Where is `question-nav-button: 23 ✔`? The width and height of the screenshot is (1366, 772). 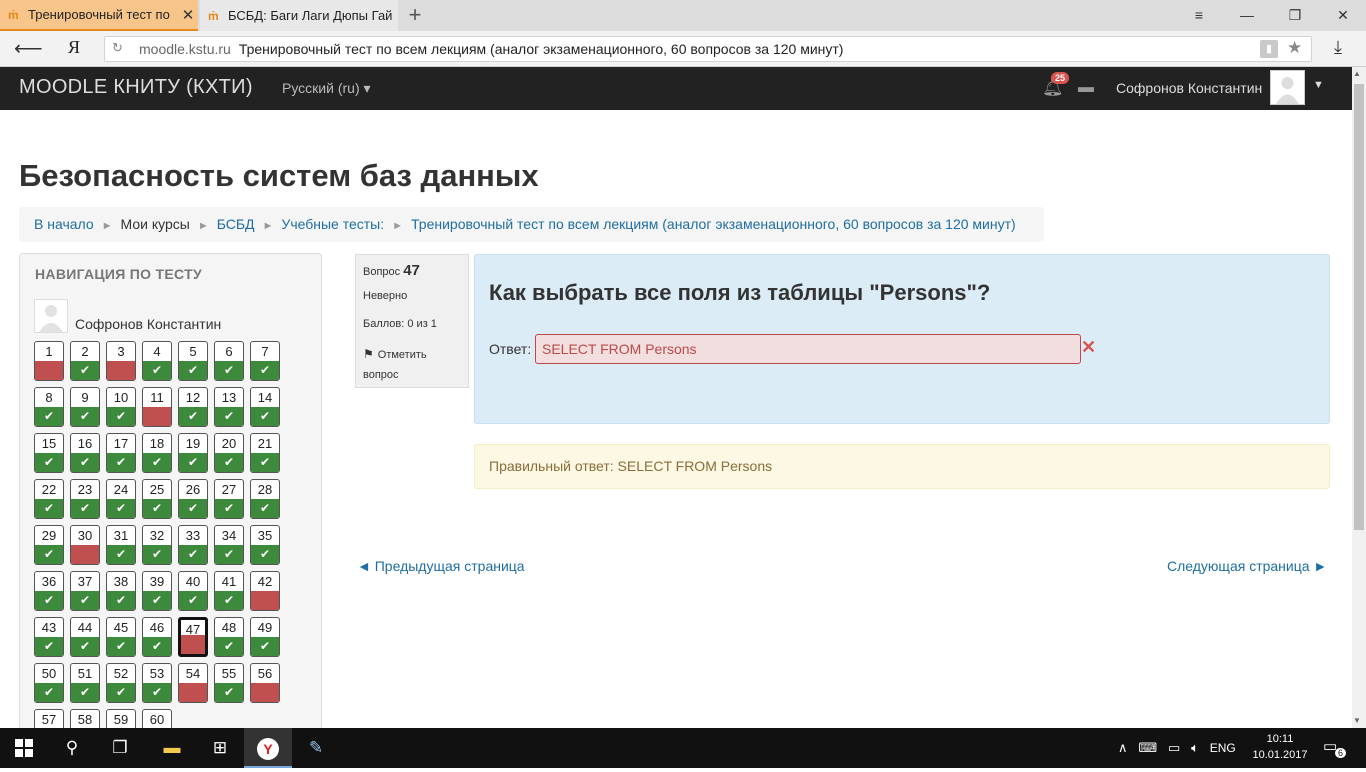
question-nav-button: 23 ✔ is located at coordinates (85, 499).